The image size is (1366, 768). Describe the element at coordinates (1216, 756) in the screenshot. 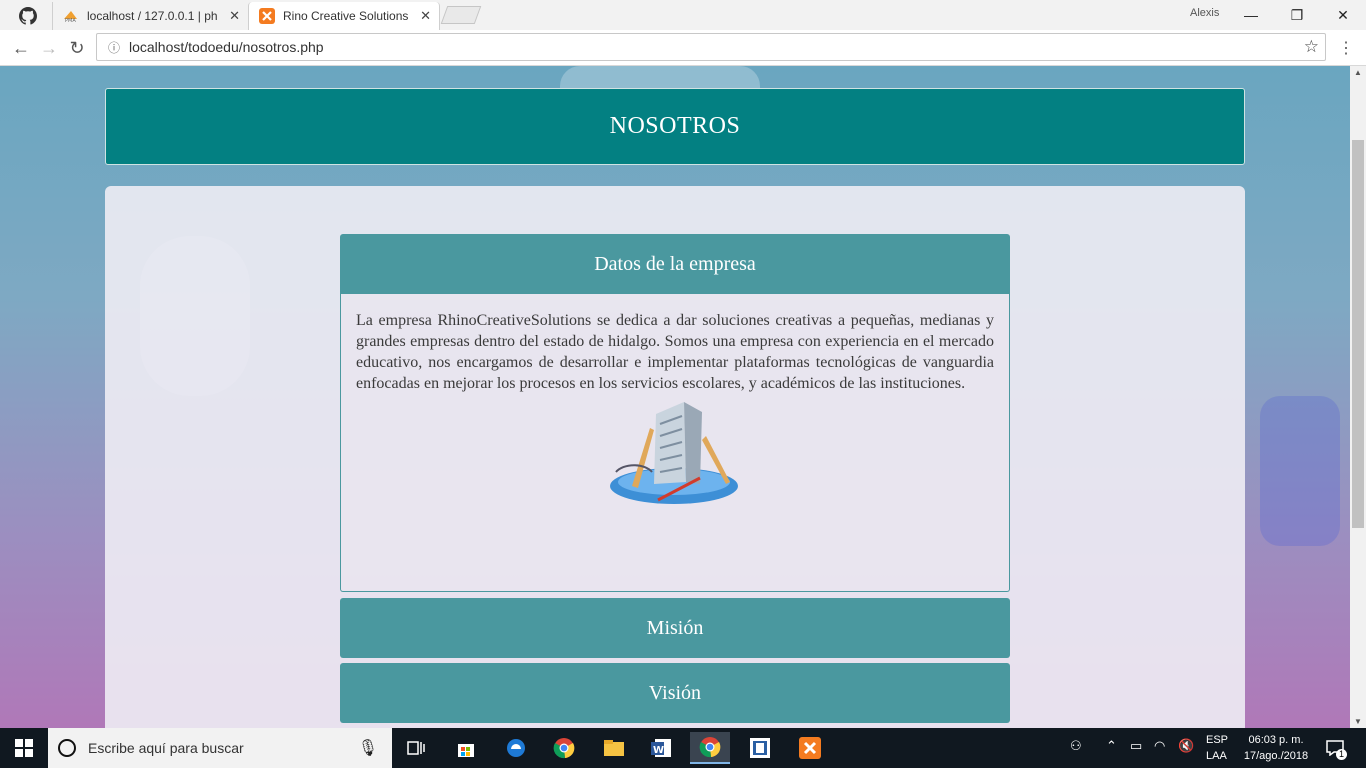

I see `language-bottom: LAA` at that location.